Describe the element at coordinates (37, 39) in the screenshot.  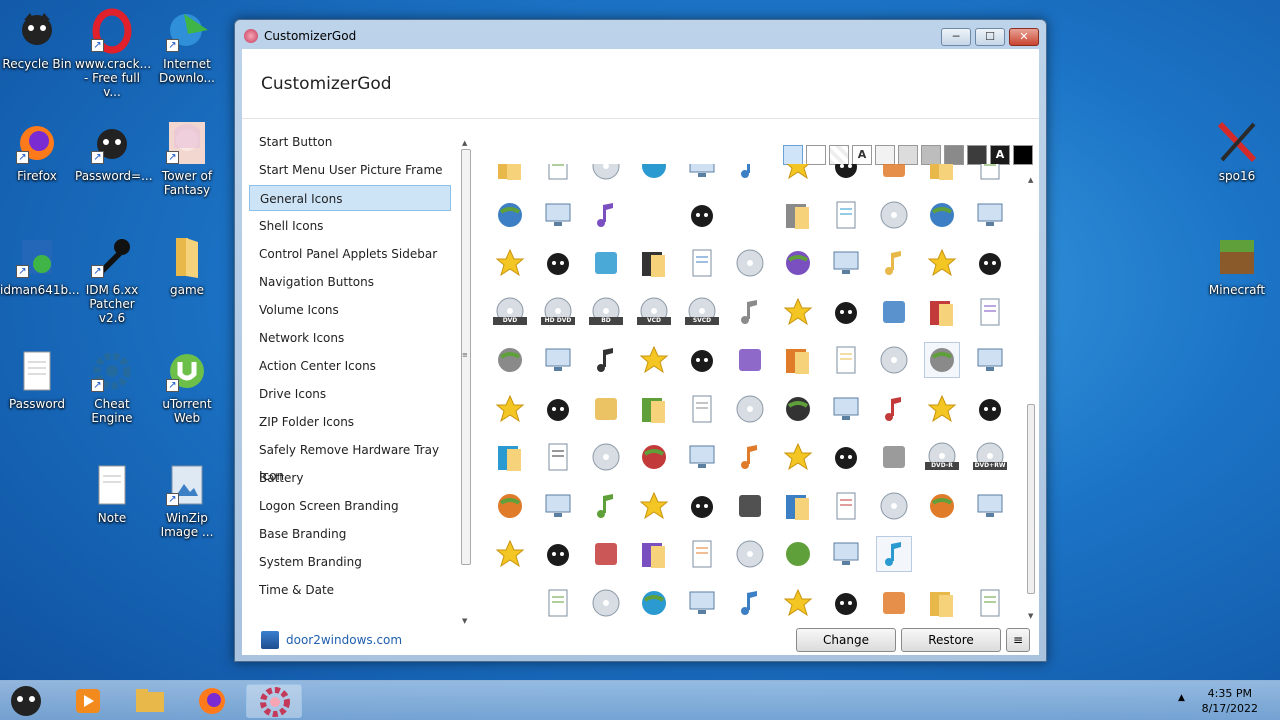
I see `desktop-icon-recycle-bin: Recycle Bin` at that location.